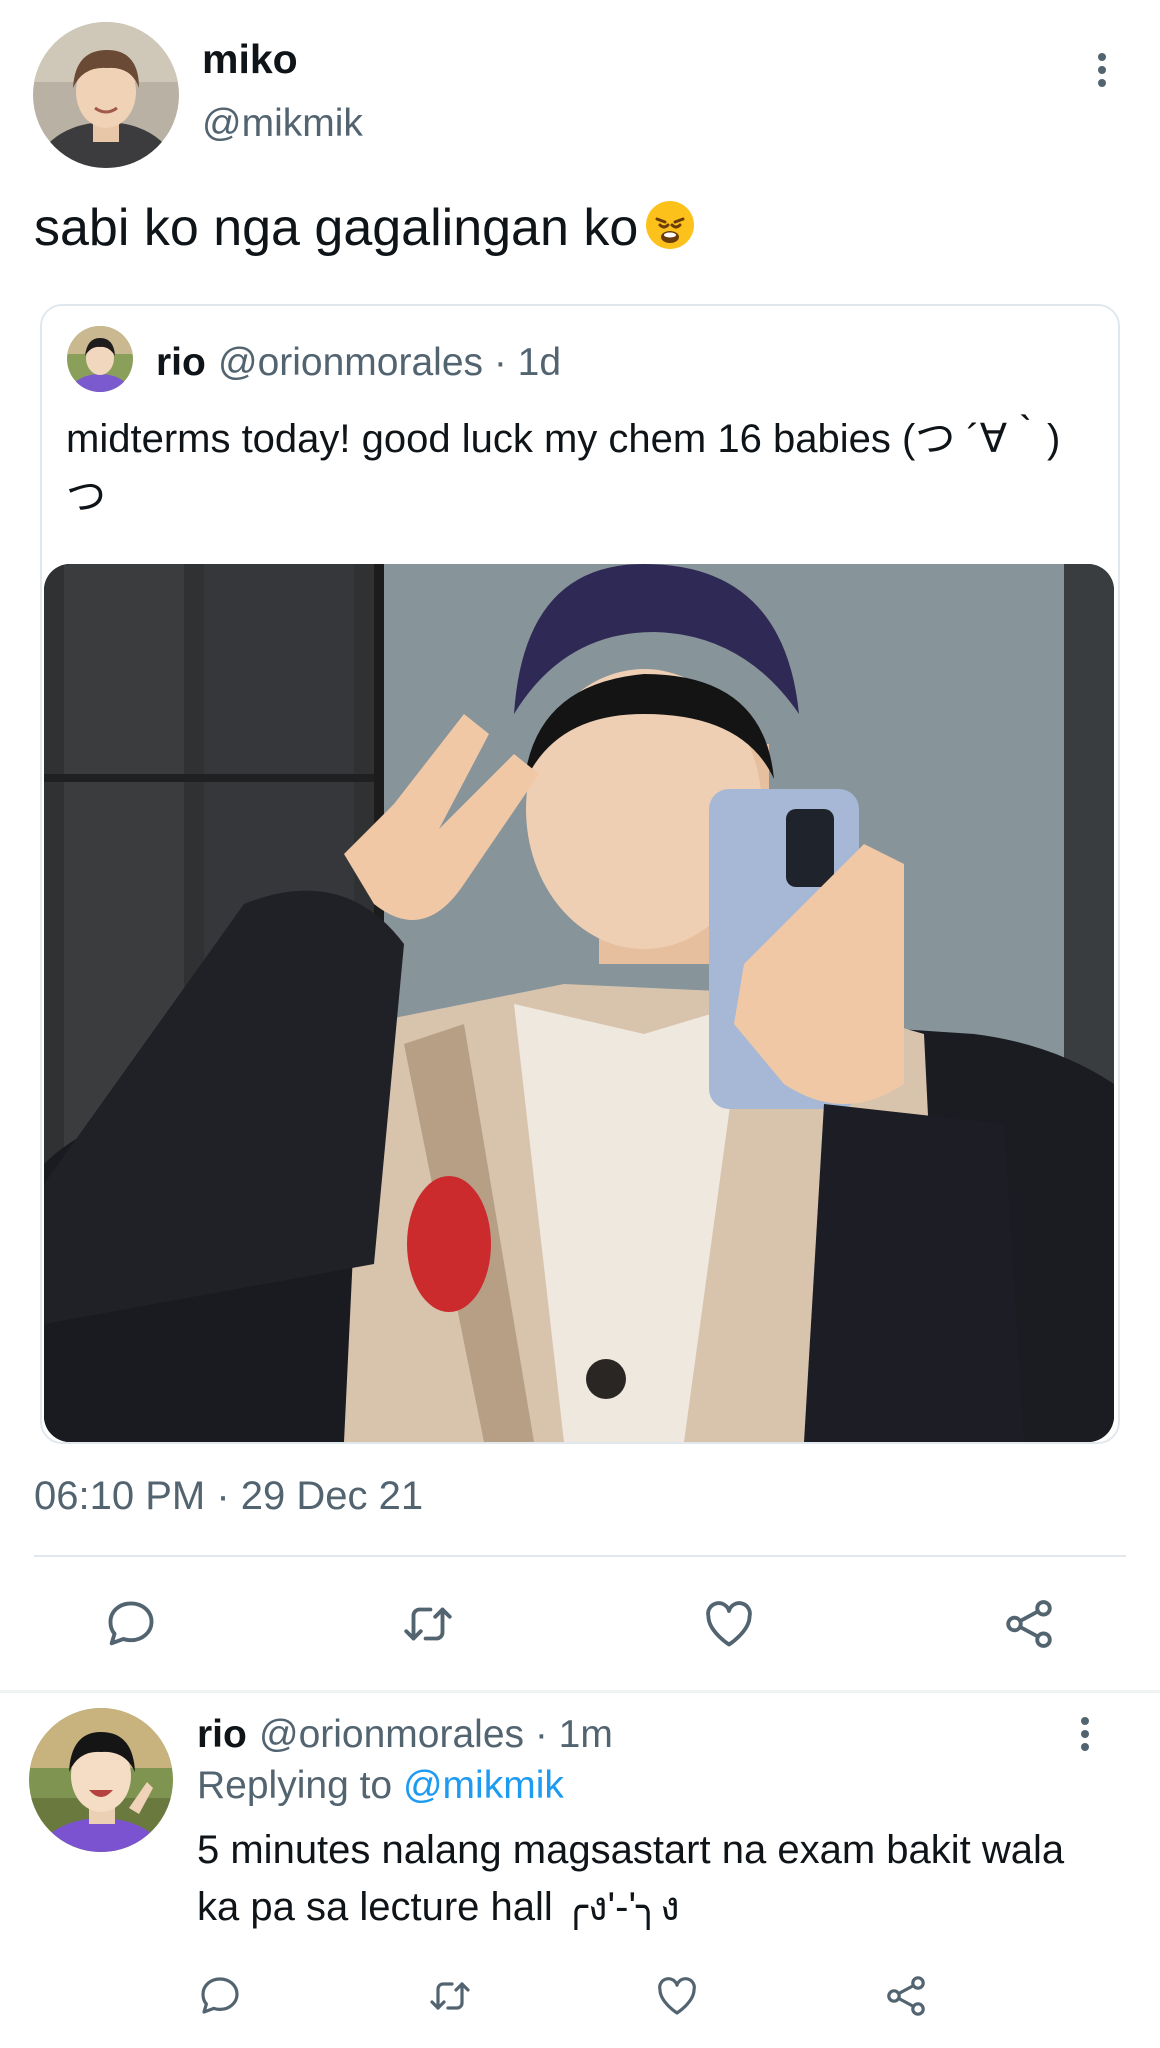 The width and height of the screenshot is (1160, 2048). What do you see at coordinates (483, 1785) in the screenshot?
I see `replying-to-handle-link: @mikmik` at bounding box center [483, 1785].